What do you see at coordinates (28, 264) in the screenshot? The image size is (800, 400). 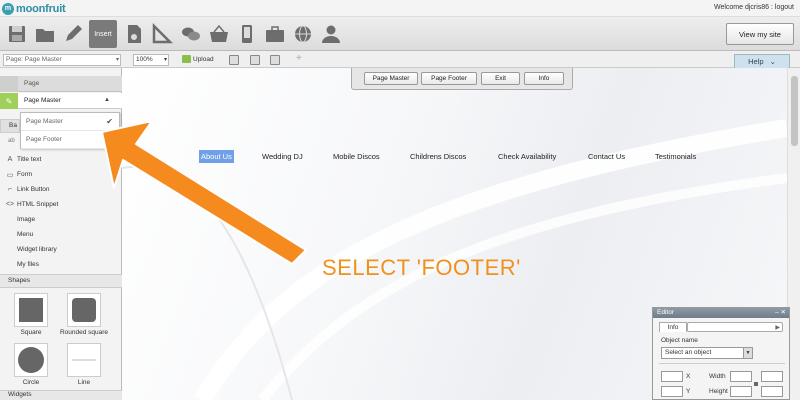 I see `widget-label: My files` at bounding box center [28, 264].